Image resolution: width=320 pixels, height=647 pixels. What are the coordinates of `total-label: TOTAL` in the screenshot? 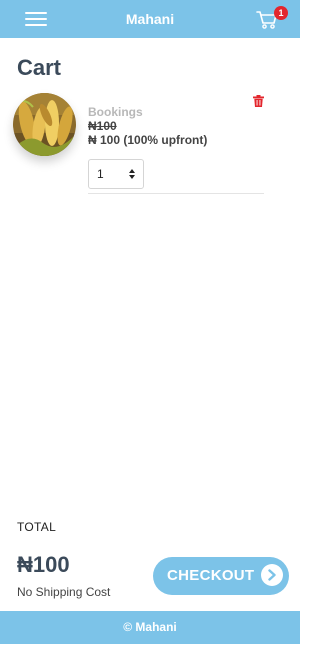 It's located at (37, 527).